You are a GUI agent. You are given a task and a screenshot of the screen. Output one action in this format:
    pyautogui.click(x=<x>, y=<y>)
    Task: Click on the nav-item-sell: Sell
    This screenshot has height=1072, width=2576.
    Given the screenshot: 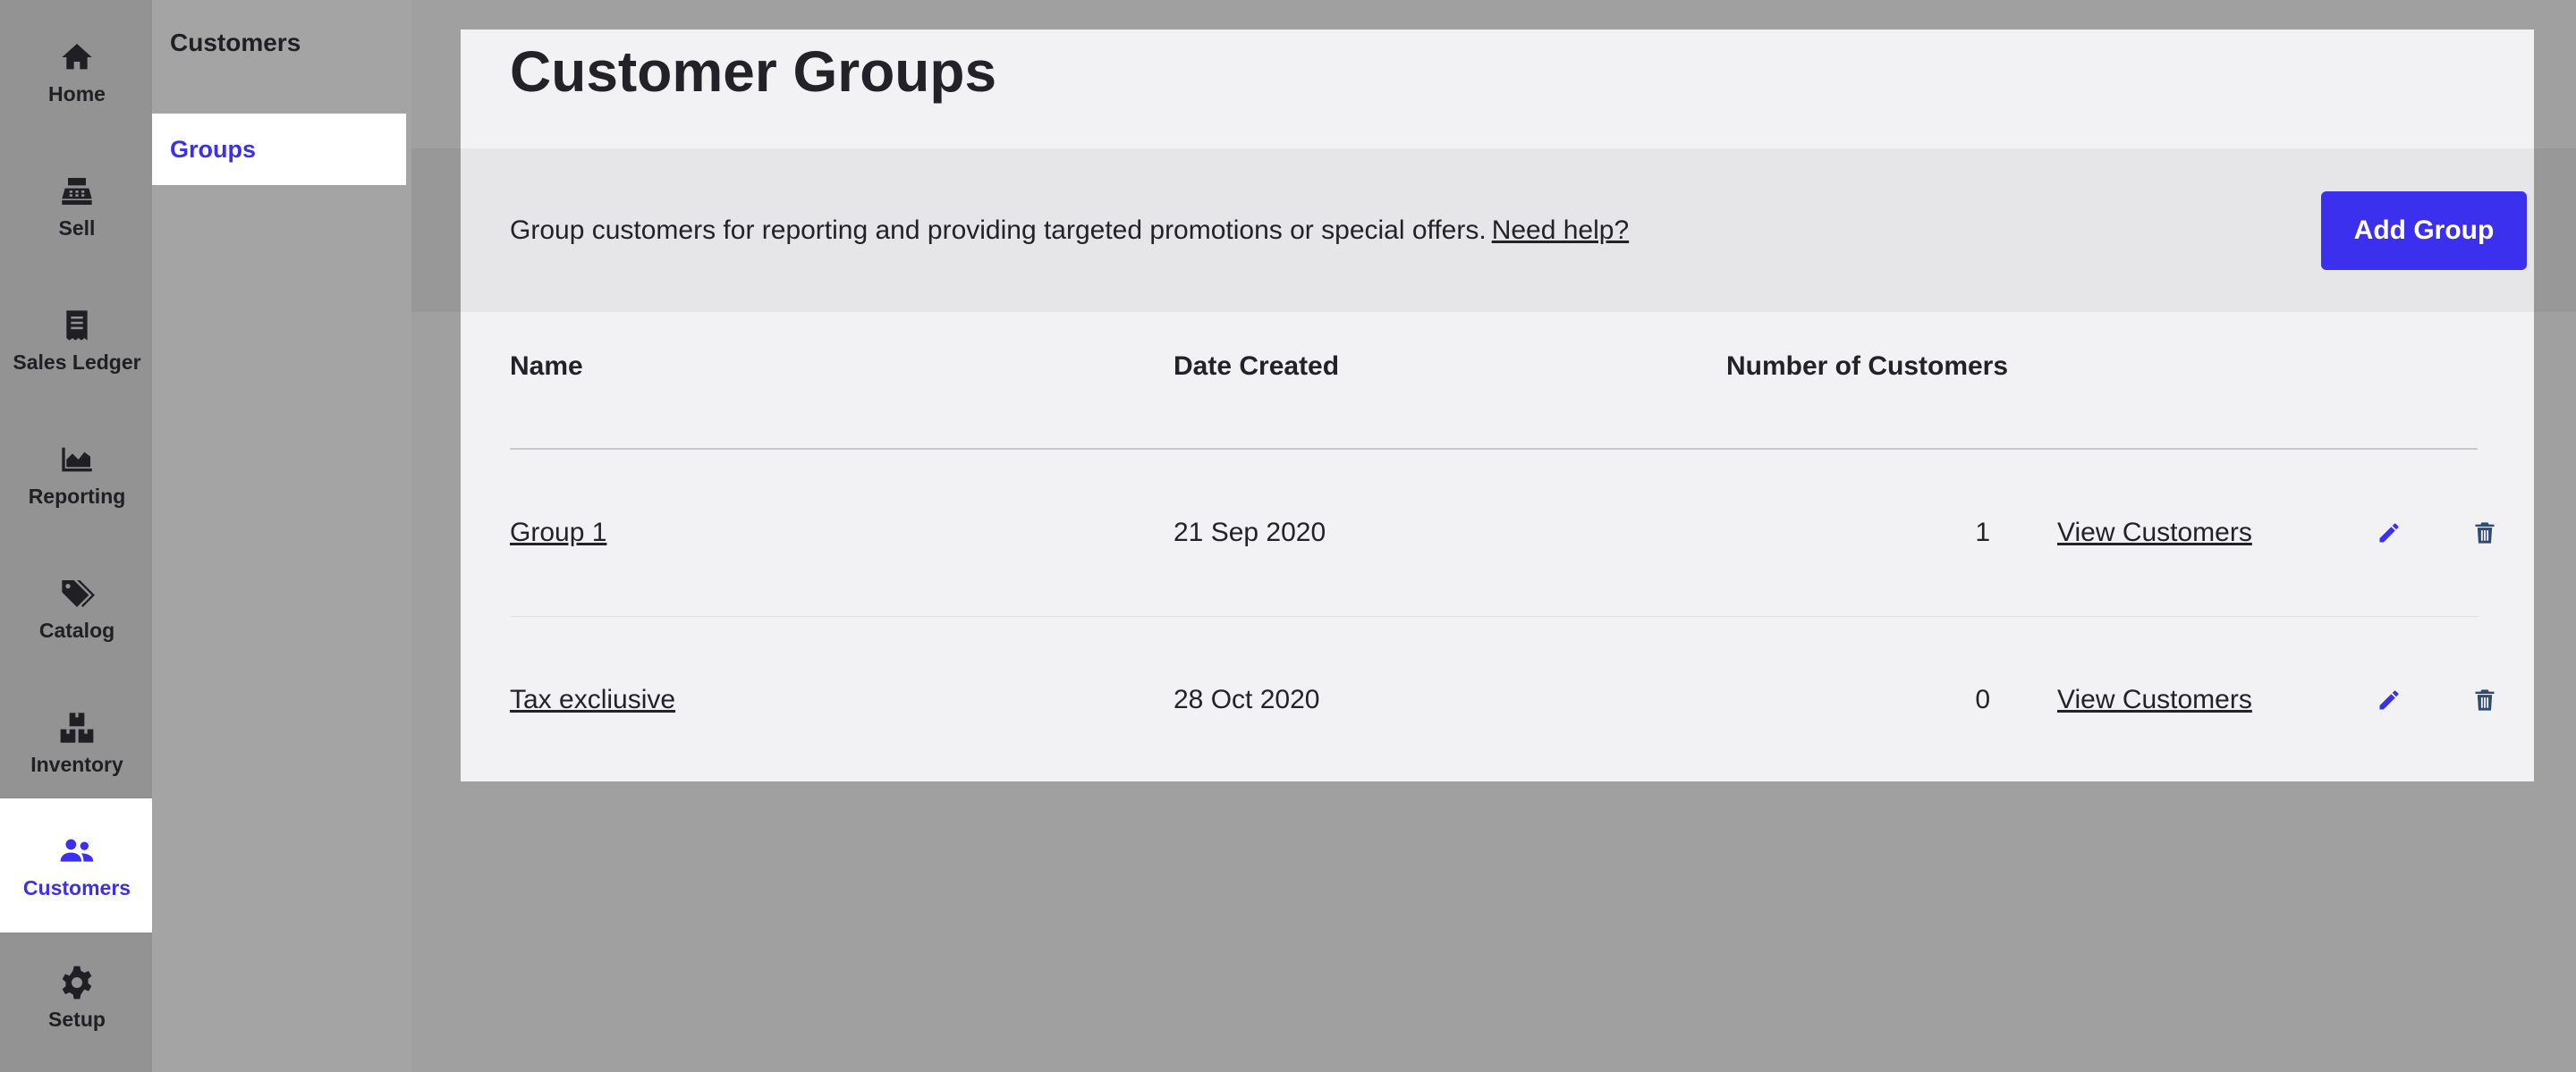 What is the action you would take?
    pyautogui.click(x=77, y=206)
    